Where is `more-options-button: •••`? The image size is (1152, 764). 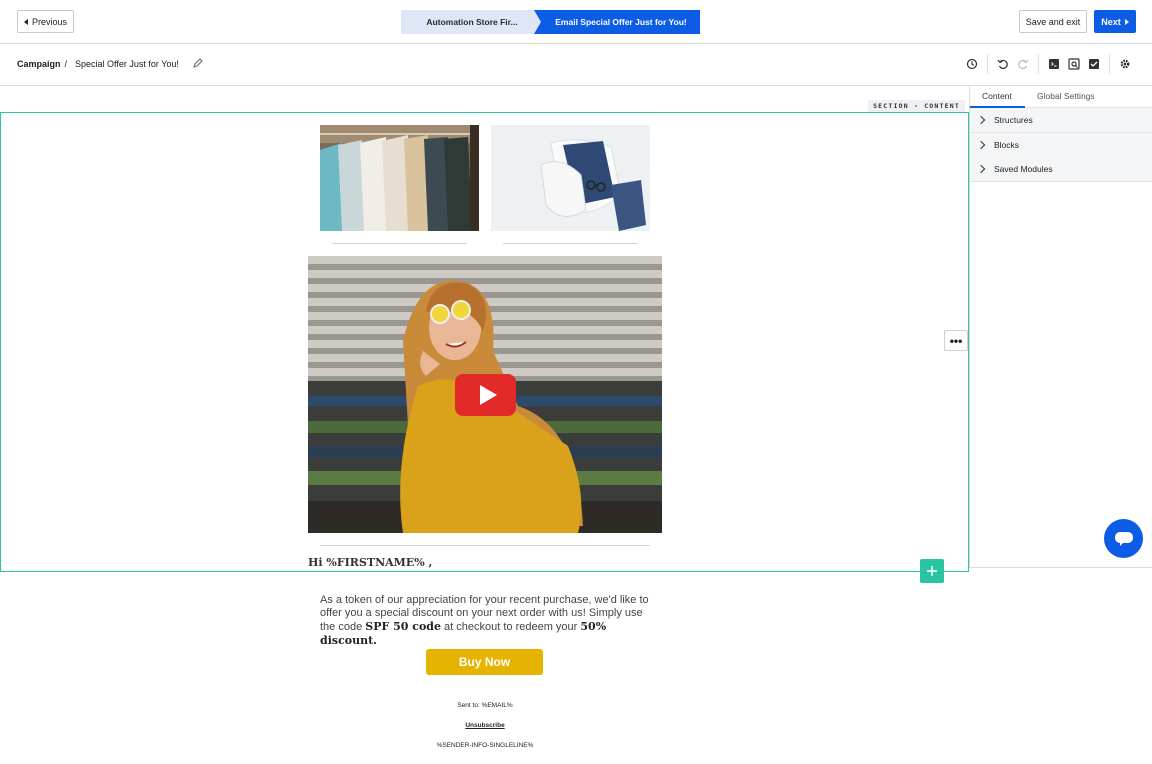
more-options-button: ••• is located at coordinates (956, 340).